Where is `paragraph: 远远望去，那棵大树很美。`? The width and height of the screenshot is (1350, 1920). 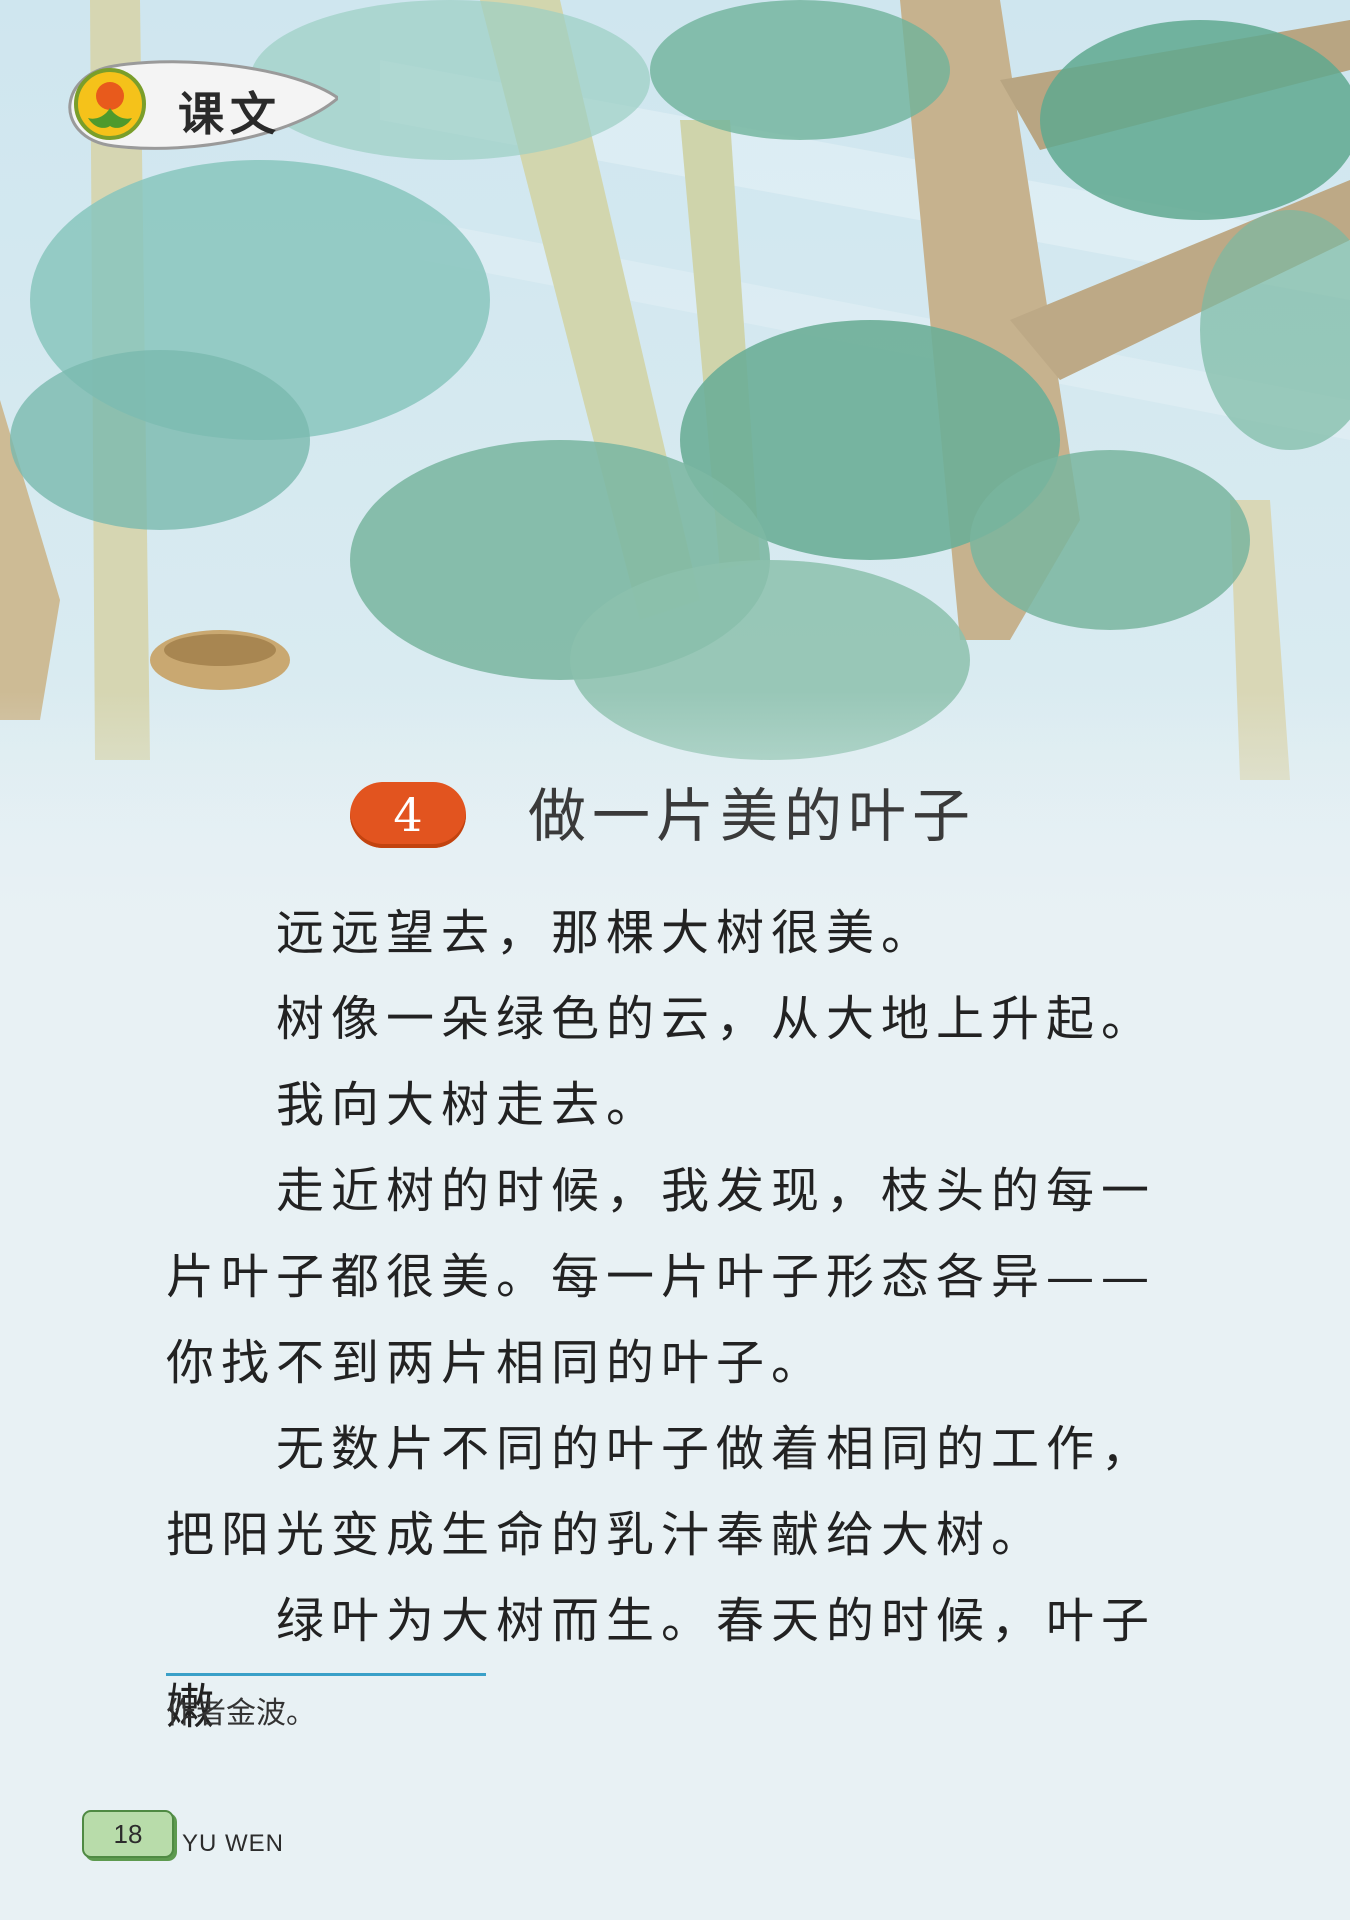 paragraph: 远远望去，那棵大树很美。 is located at coordinates (606, 933).